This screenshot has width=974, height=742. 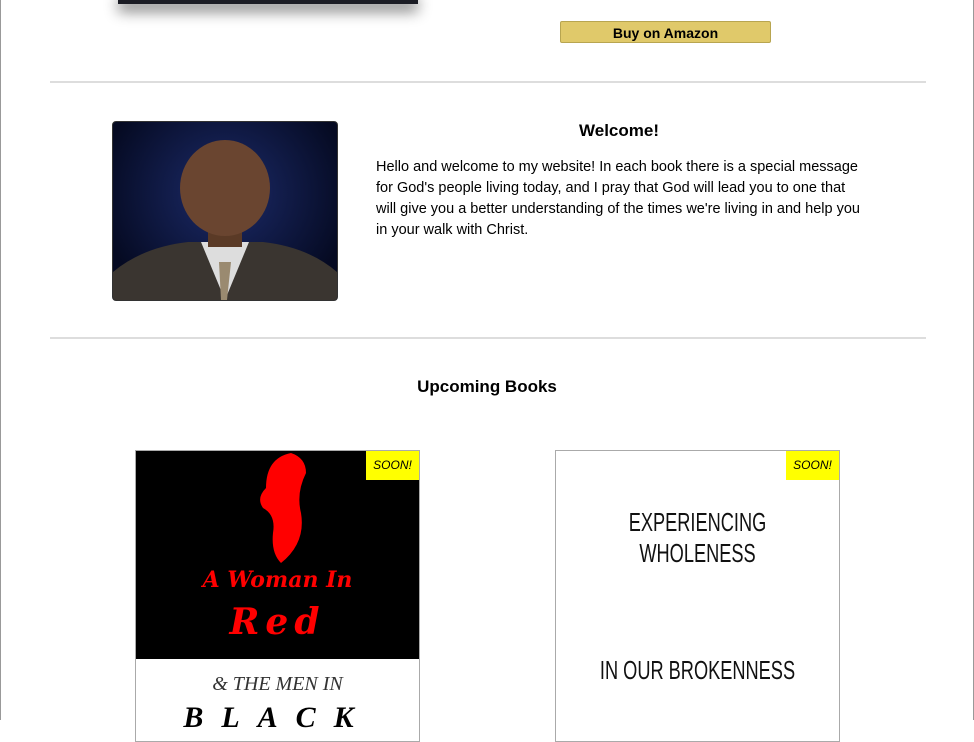 What do you see at coordinates (697, 670) in the screenshot?
I see `cover-title-line: IN OUR BROKENNESS` at bounding box center [697, 670].